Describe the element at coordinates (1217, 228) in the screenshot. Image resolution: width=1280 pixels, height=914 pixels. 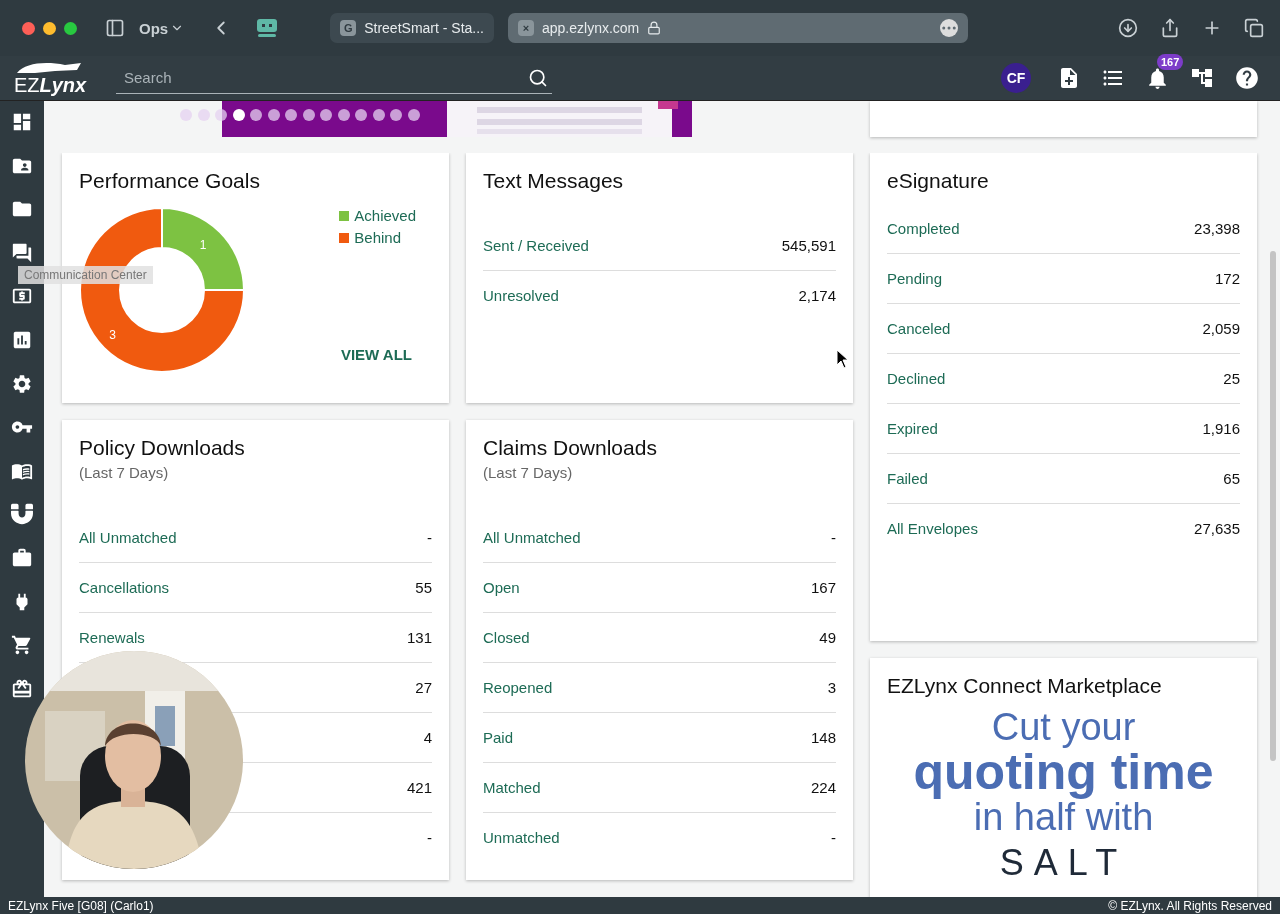
I see `row-value: 23,398` at that location.